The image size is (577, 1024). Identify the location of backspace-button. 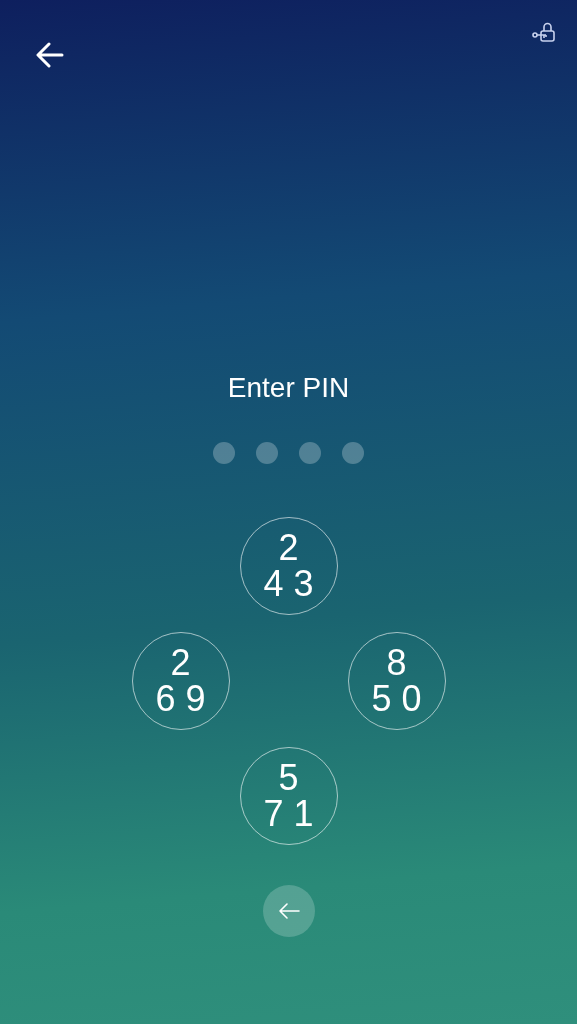
(288, 911).